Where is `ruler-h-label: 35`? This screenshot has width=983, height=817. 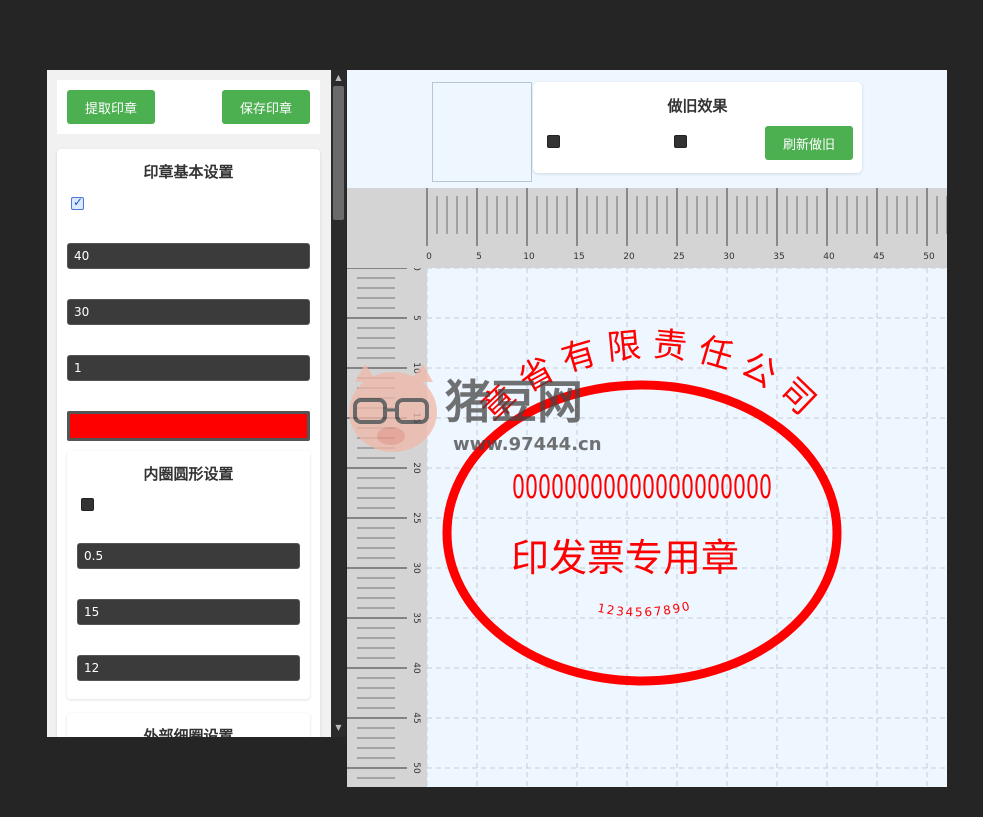
ruler-h-label: 35 is located at coordinates (778, 257).